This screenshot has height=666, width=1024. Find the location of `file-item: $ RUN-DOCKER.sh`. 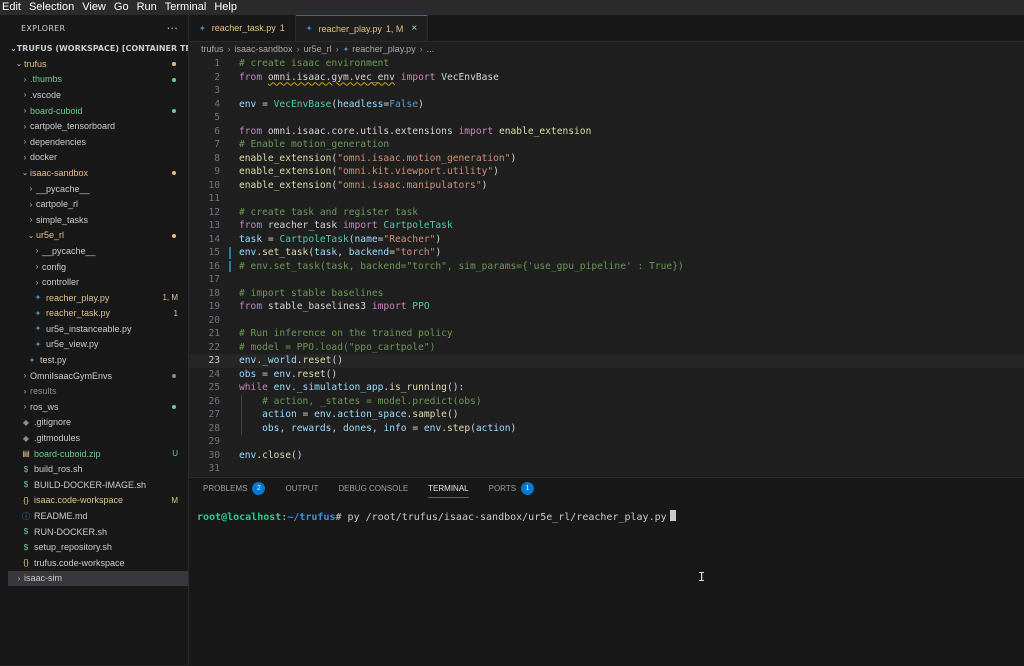

file-item: $ RUN-DOCKER.sh is located at coordinates (98, 532).